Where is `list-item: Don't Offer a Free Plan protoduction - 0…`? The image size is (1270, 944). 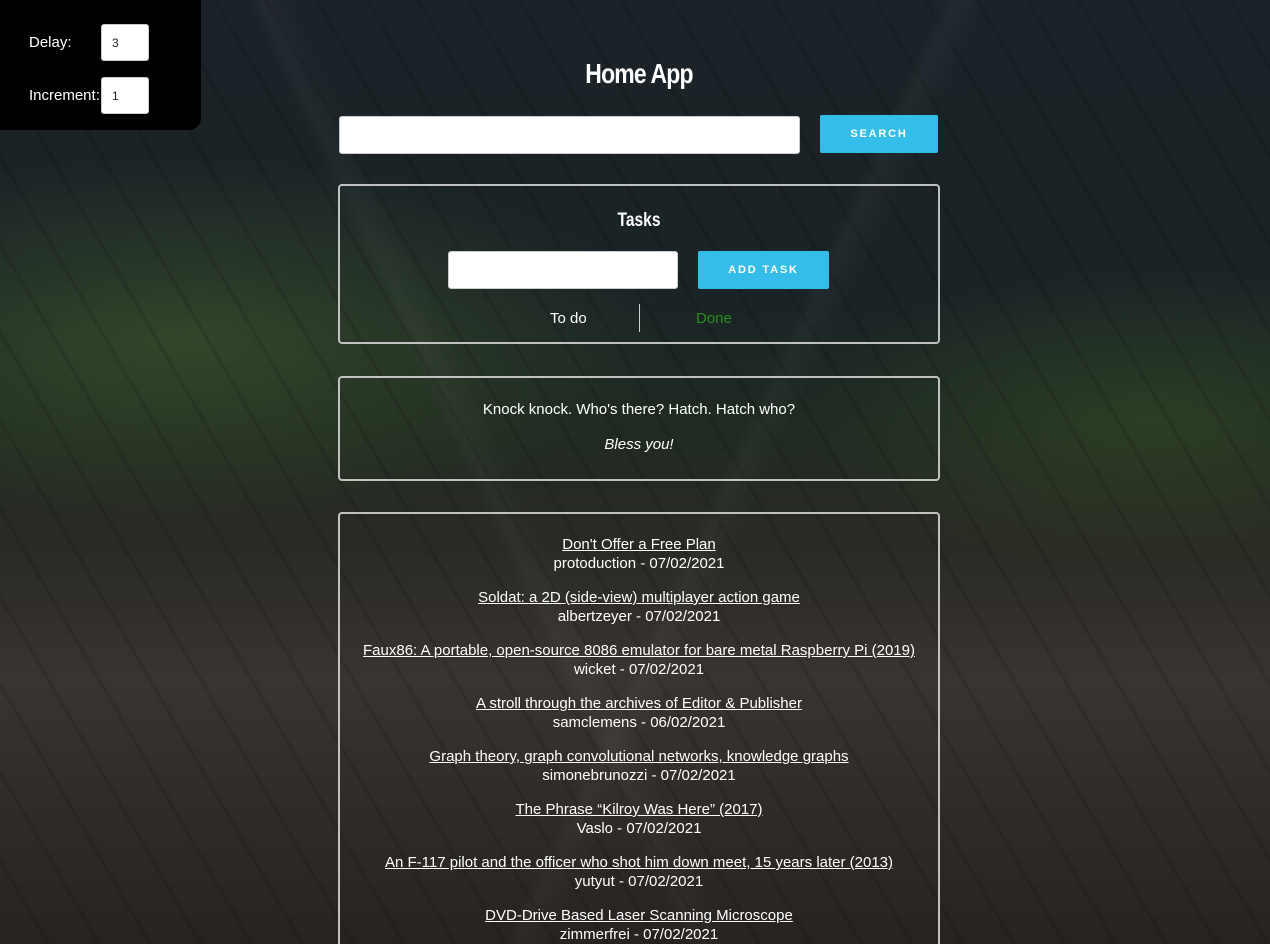
list-item: Don't Offer a Free Plan protoduction - 0… is located at coordinates (639, 561).